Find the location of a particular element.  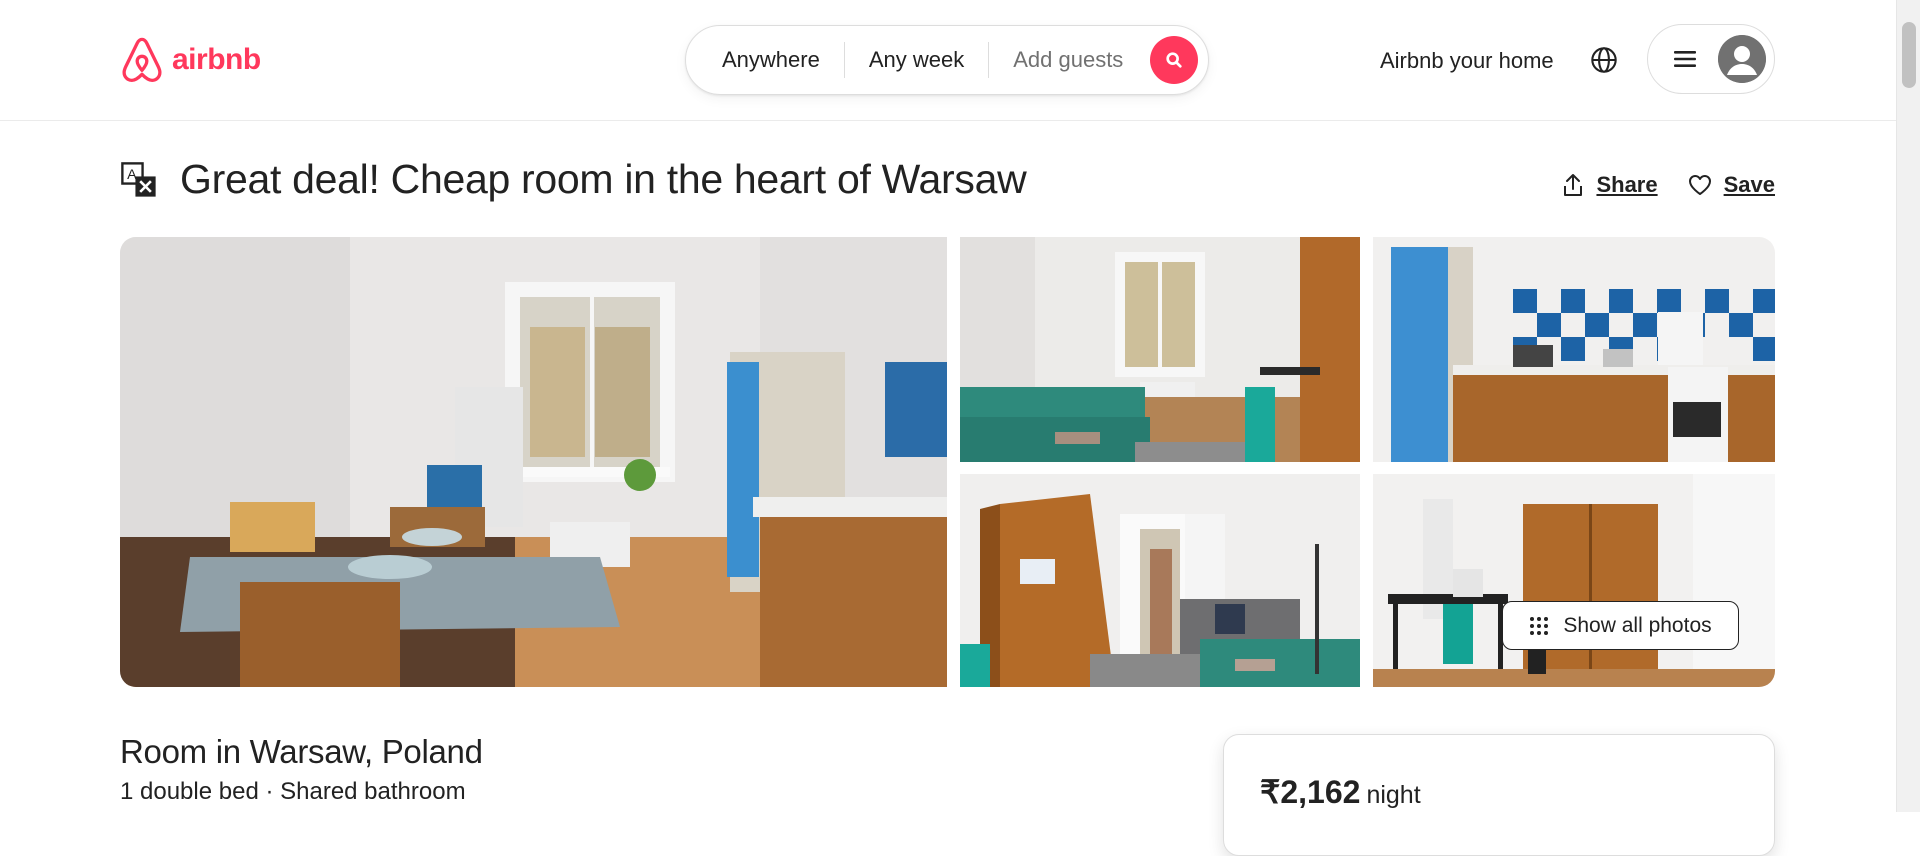

show-all-photos-button: Show all photos is located at coordinates (1620, 625).